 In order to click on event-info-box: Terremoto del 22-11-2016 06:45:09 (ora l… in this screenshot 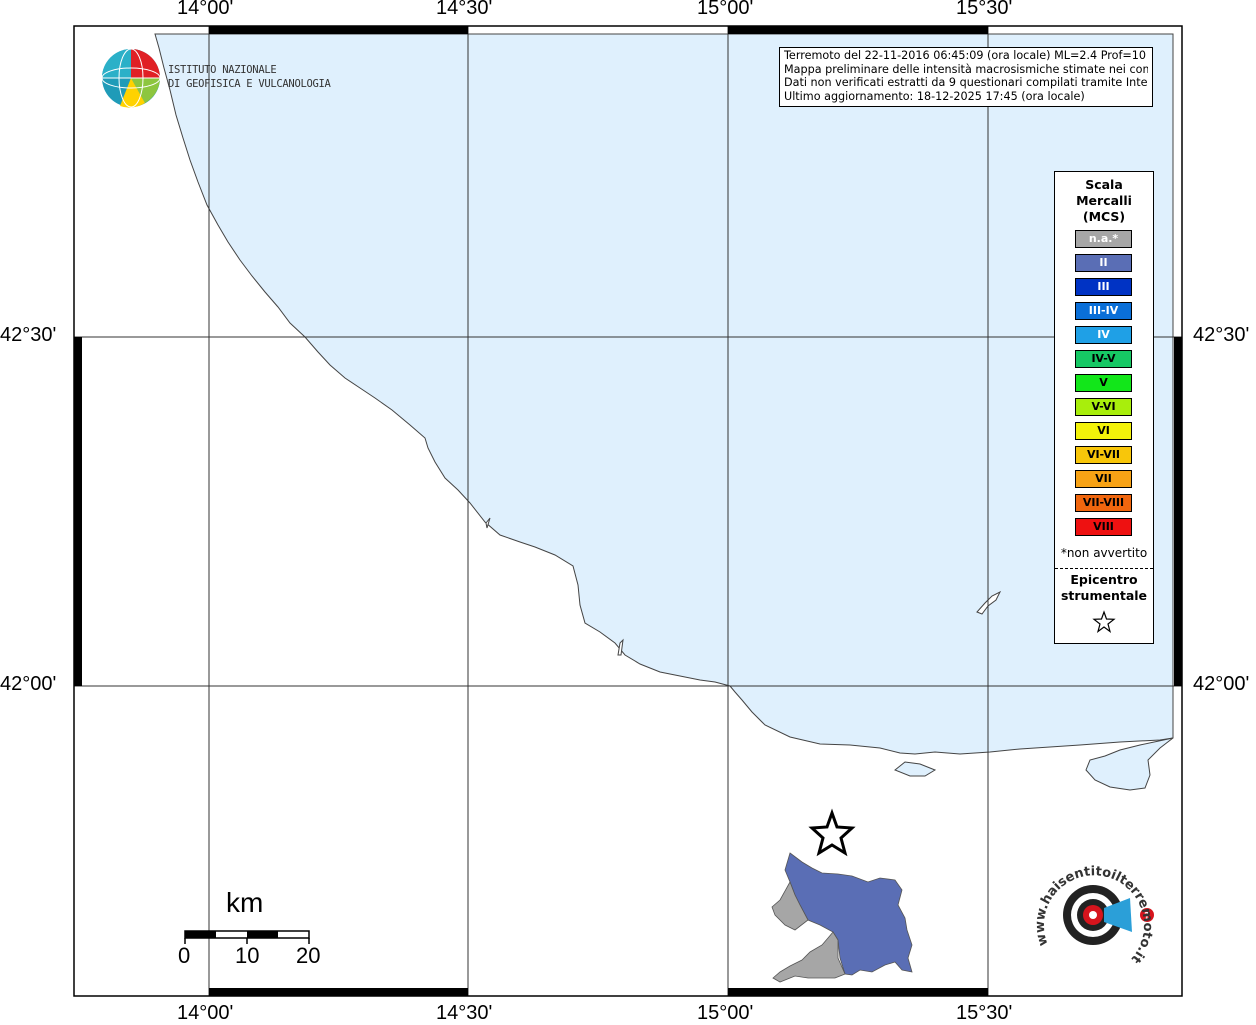, I will do `click(966, 77)`.